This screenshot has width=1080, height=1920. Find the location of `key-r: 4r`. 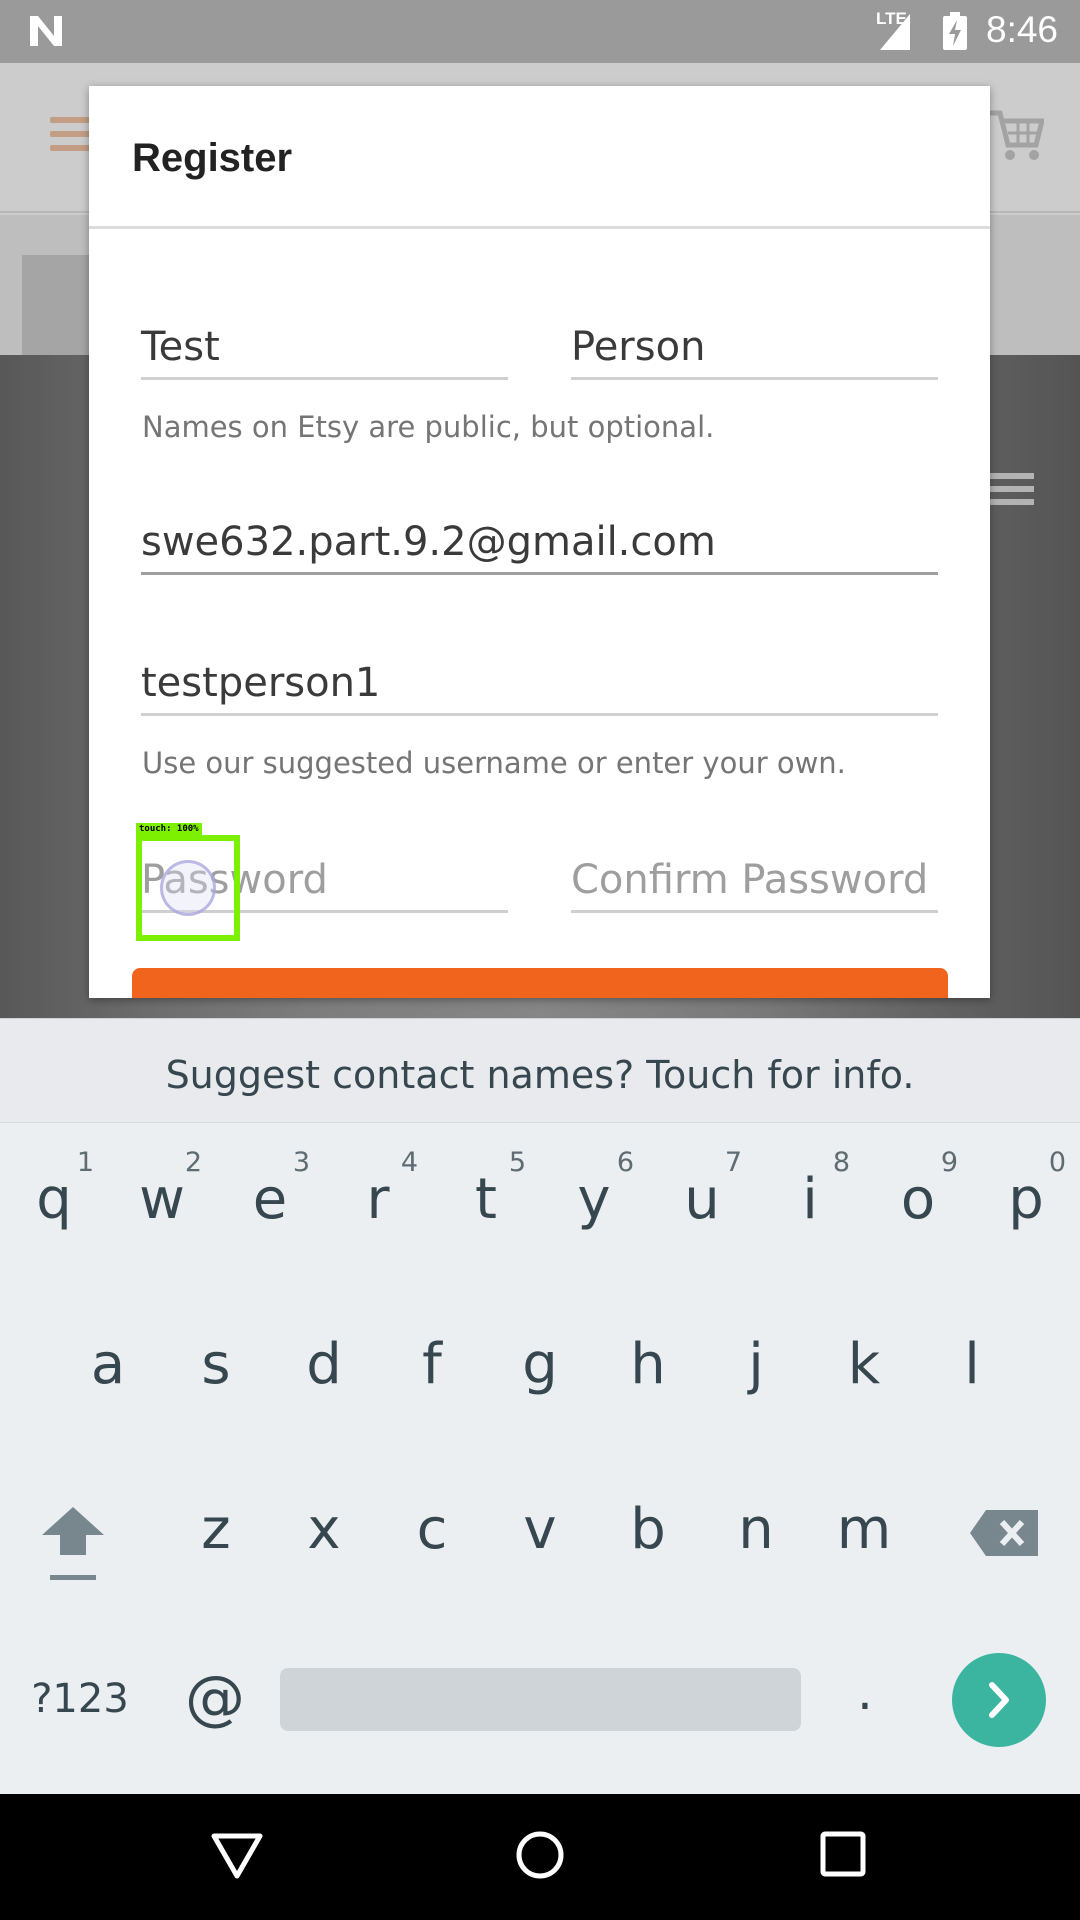

key-r: 4r is located at coordinates (378, 1203).